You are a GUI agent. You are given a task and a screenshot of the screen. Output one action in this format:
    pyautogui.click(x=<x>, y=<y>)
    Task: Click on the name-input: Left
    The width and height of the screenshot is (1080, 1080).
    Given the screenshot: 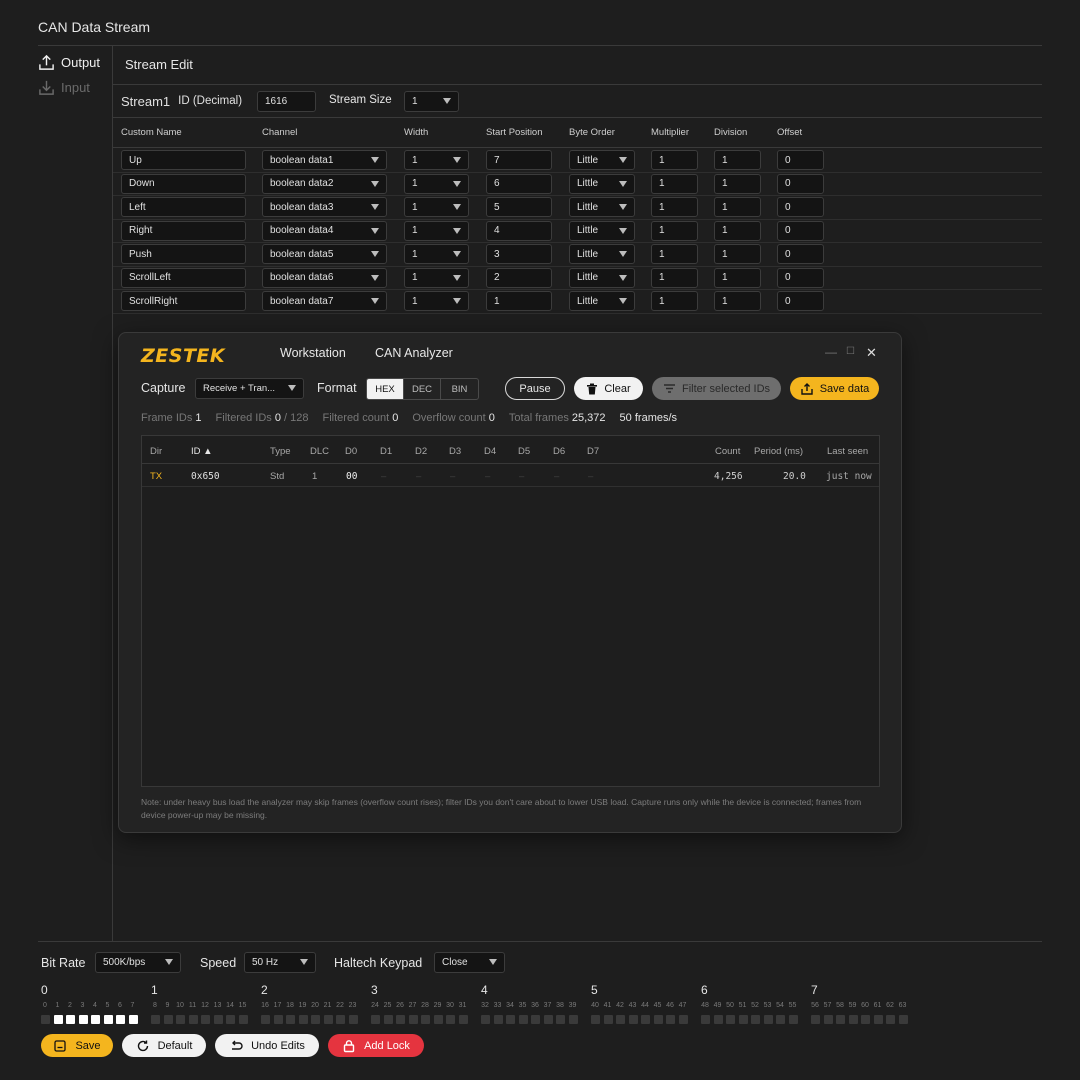 What is the action you would take?
    pyautogui.click(x=183, y=207)
    